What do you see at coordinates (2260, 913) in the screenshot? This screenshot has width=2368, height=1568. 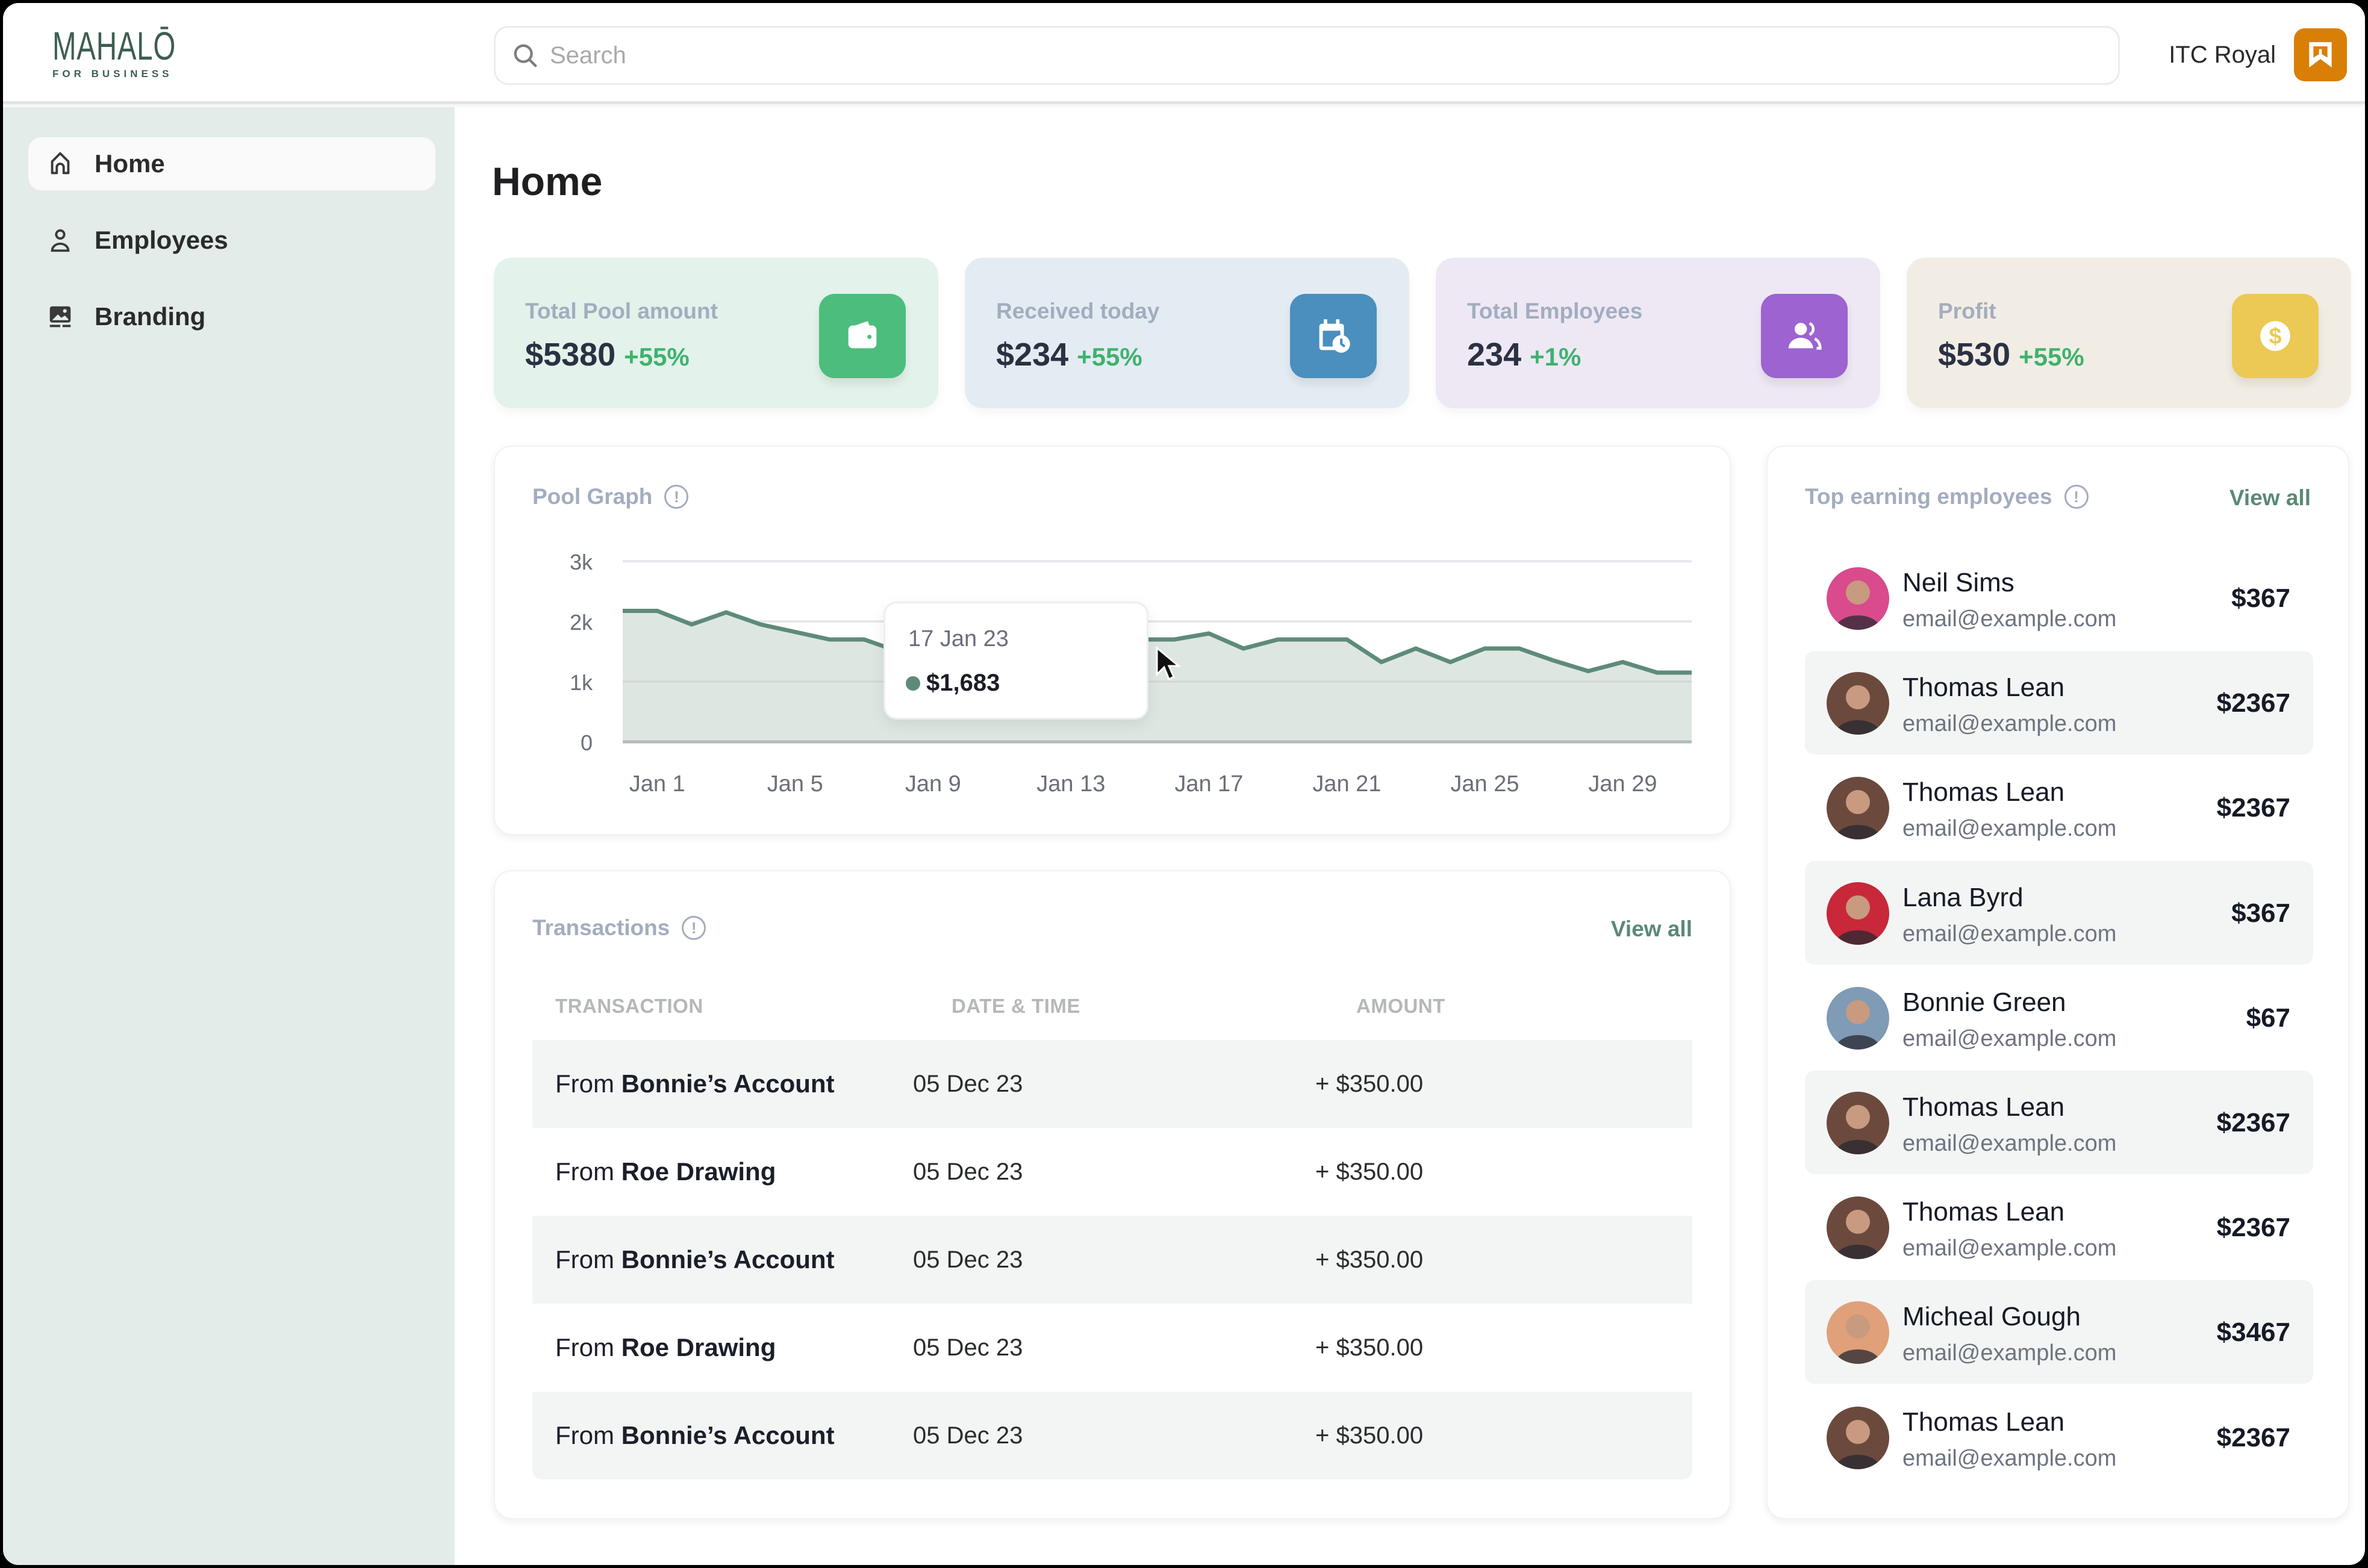 I see `employee-earnings: $367` at bounding box center [2260, 913].